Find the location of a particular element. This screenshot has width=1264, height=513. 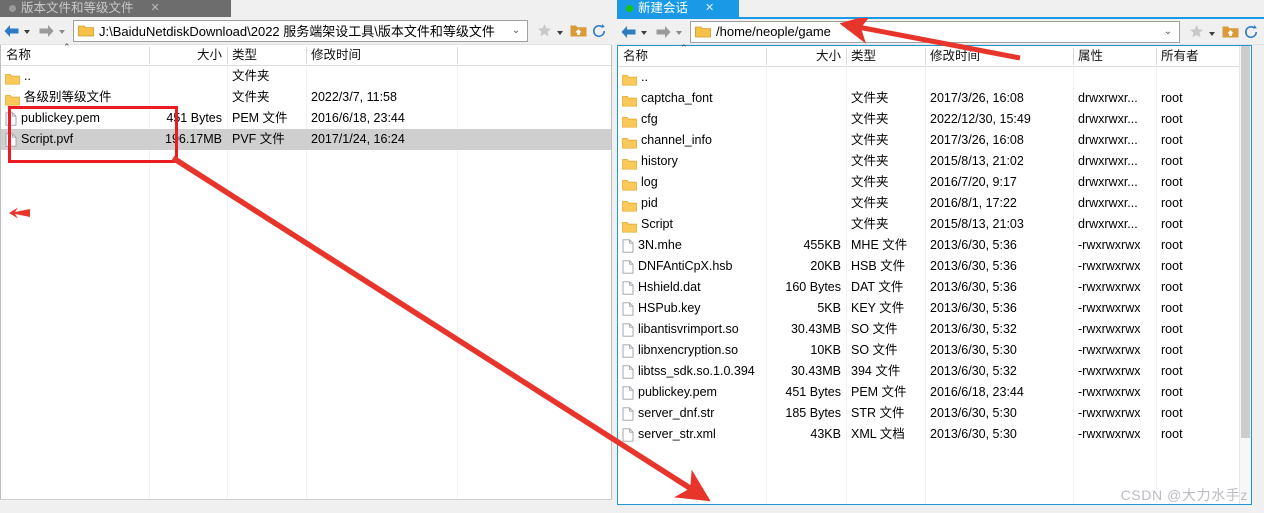

scrollbar-thumb is located at coordinates (1245, 242).